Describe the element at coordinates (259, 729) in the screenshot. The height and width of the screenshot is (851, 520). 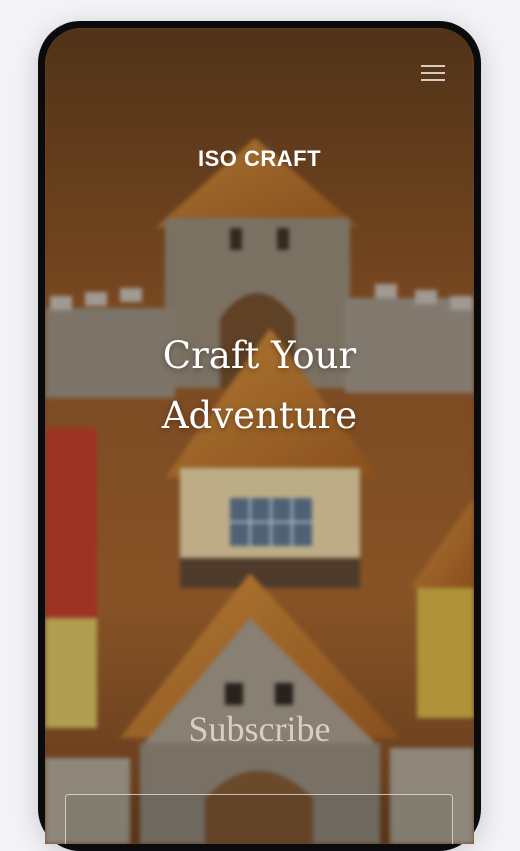
I see `subscribe-heading: Subscribe` at that location.